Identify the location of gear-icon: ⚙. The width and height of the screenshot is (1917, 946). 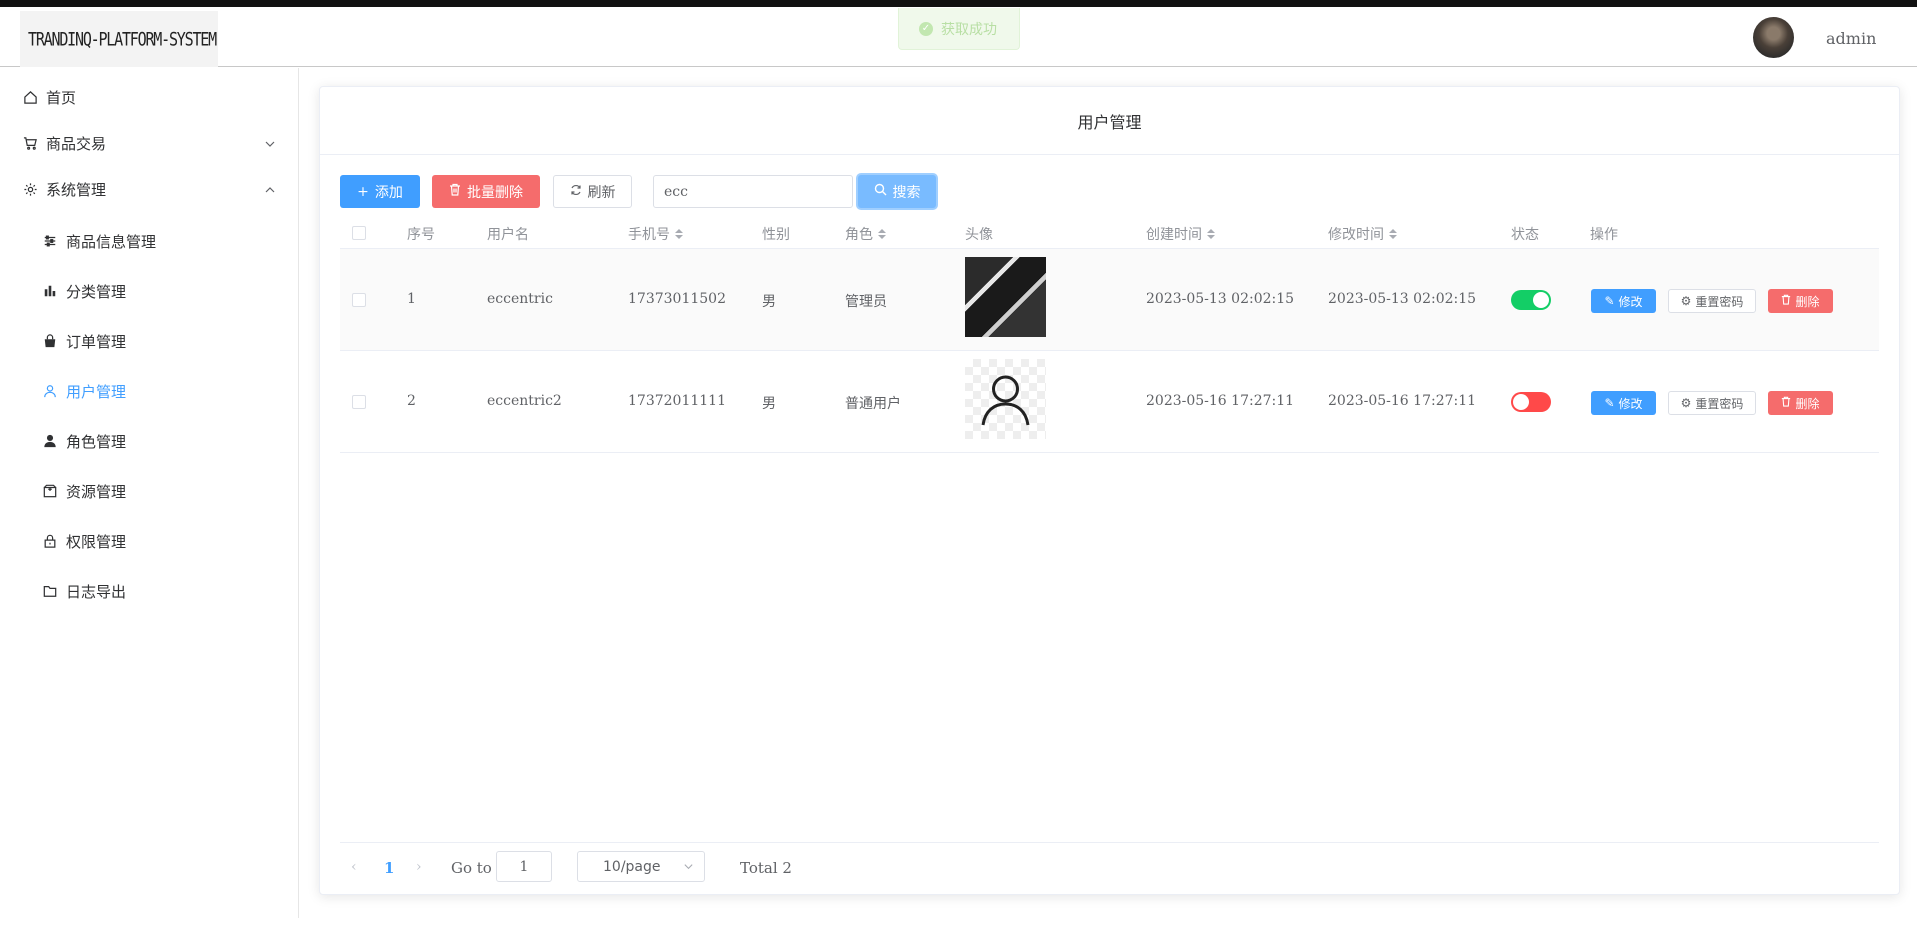
(1686, 403).